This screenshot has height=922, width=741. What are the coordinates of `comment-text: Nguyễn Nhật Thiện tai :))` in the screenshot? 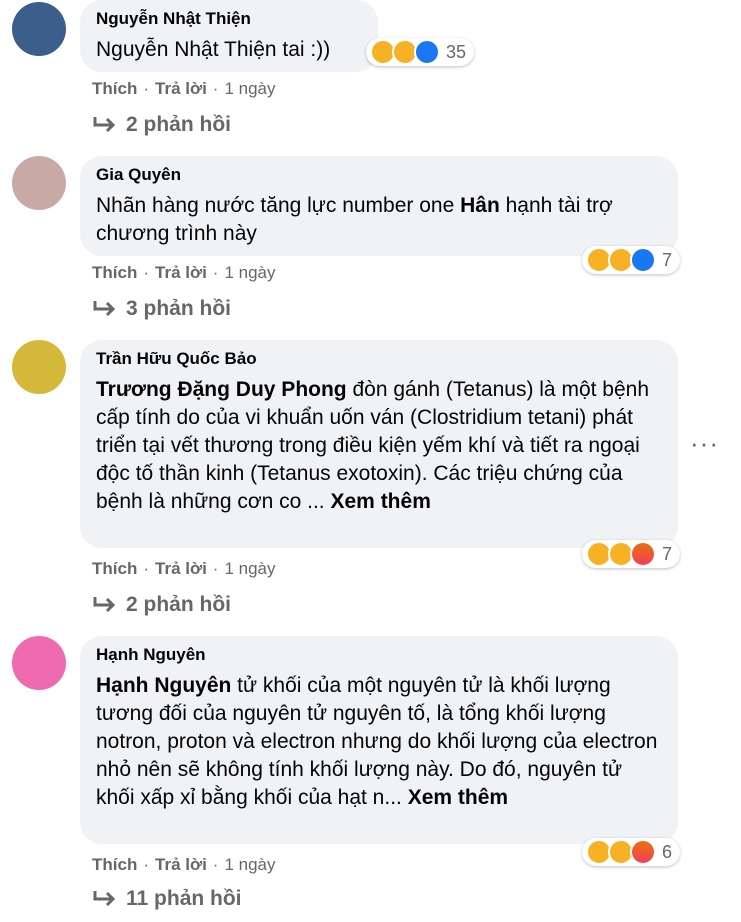 It's located at (213, 49).